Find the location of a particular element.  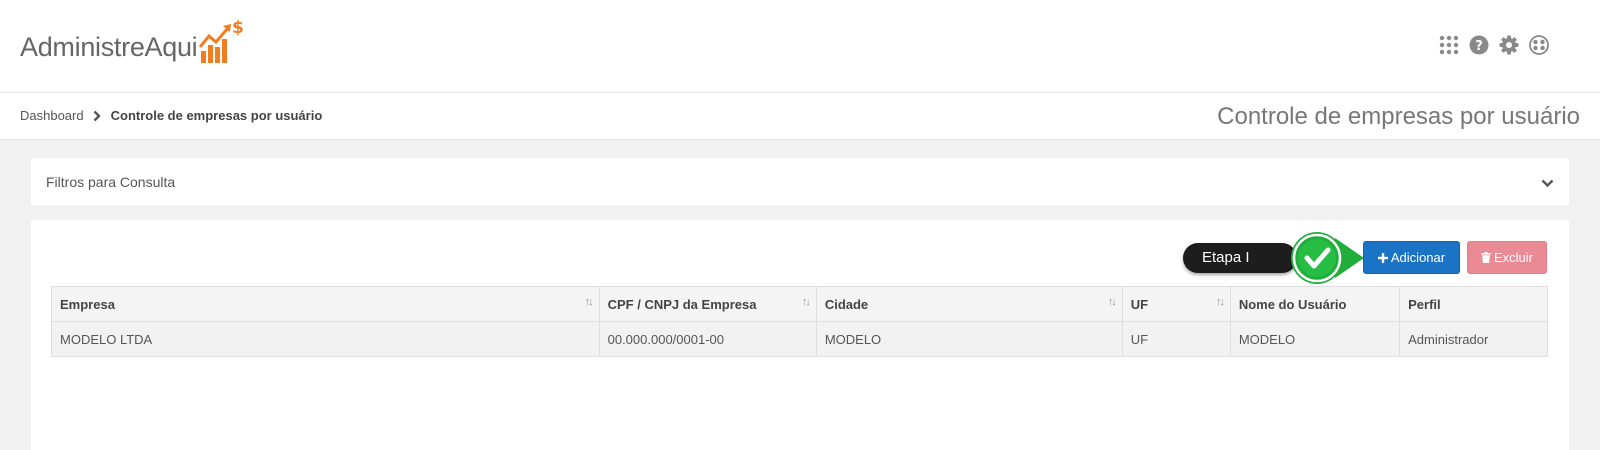

column-header-label: UF is located at coordinates (1139, 304).